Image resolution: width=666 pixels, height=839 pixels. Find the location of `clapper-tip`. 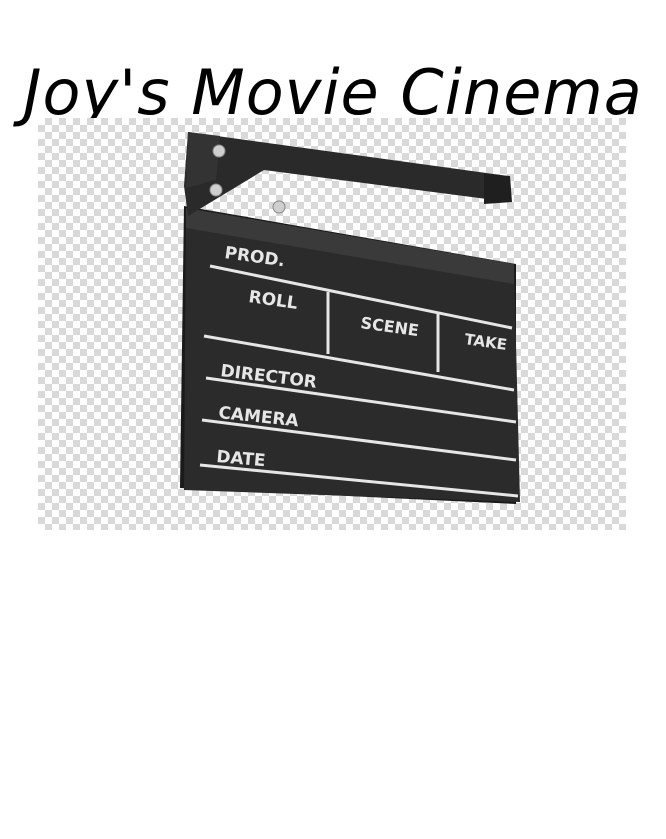

clapper-tip is located at coordinates (498, 189).